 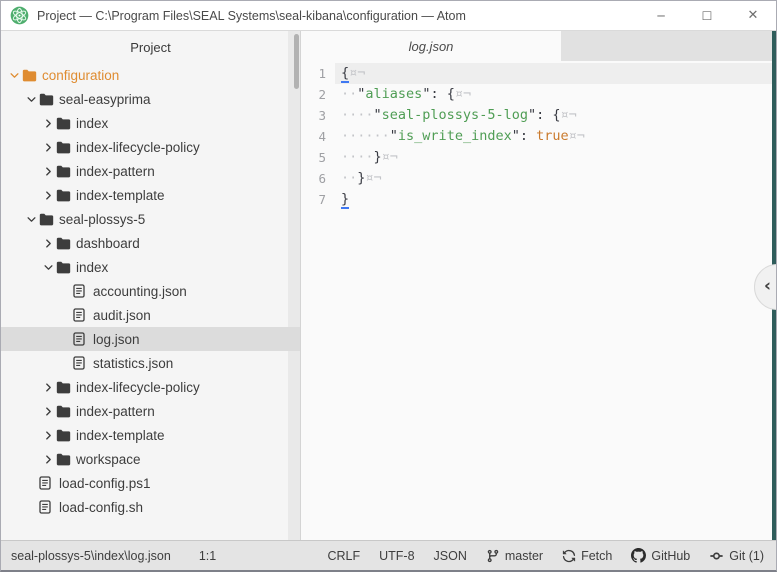 I want to click on status-file-path: seal-plossys-5\index\log.json, so click(x=91, y=556).